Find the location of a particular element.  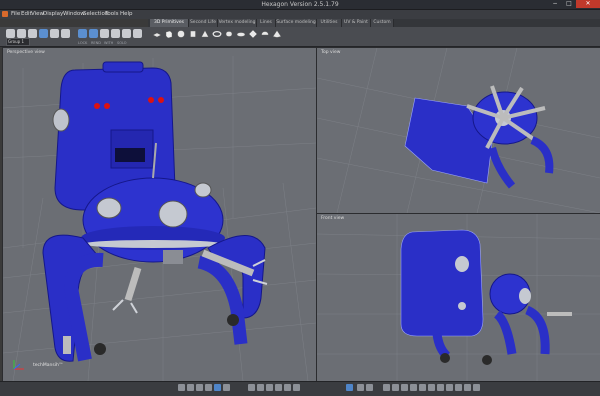

frame-icon is located at coordinates (287, 387).